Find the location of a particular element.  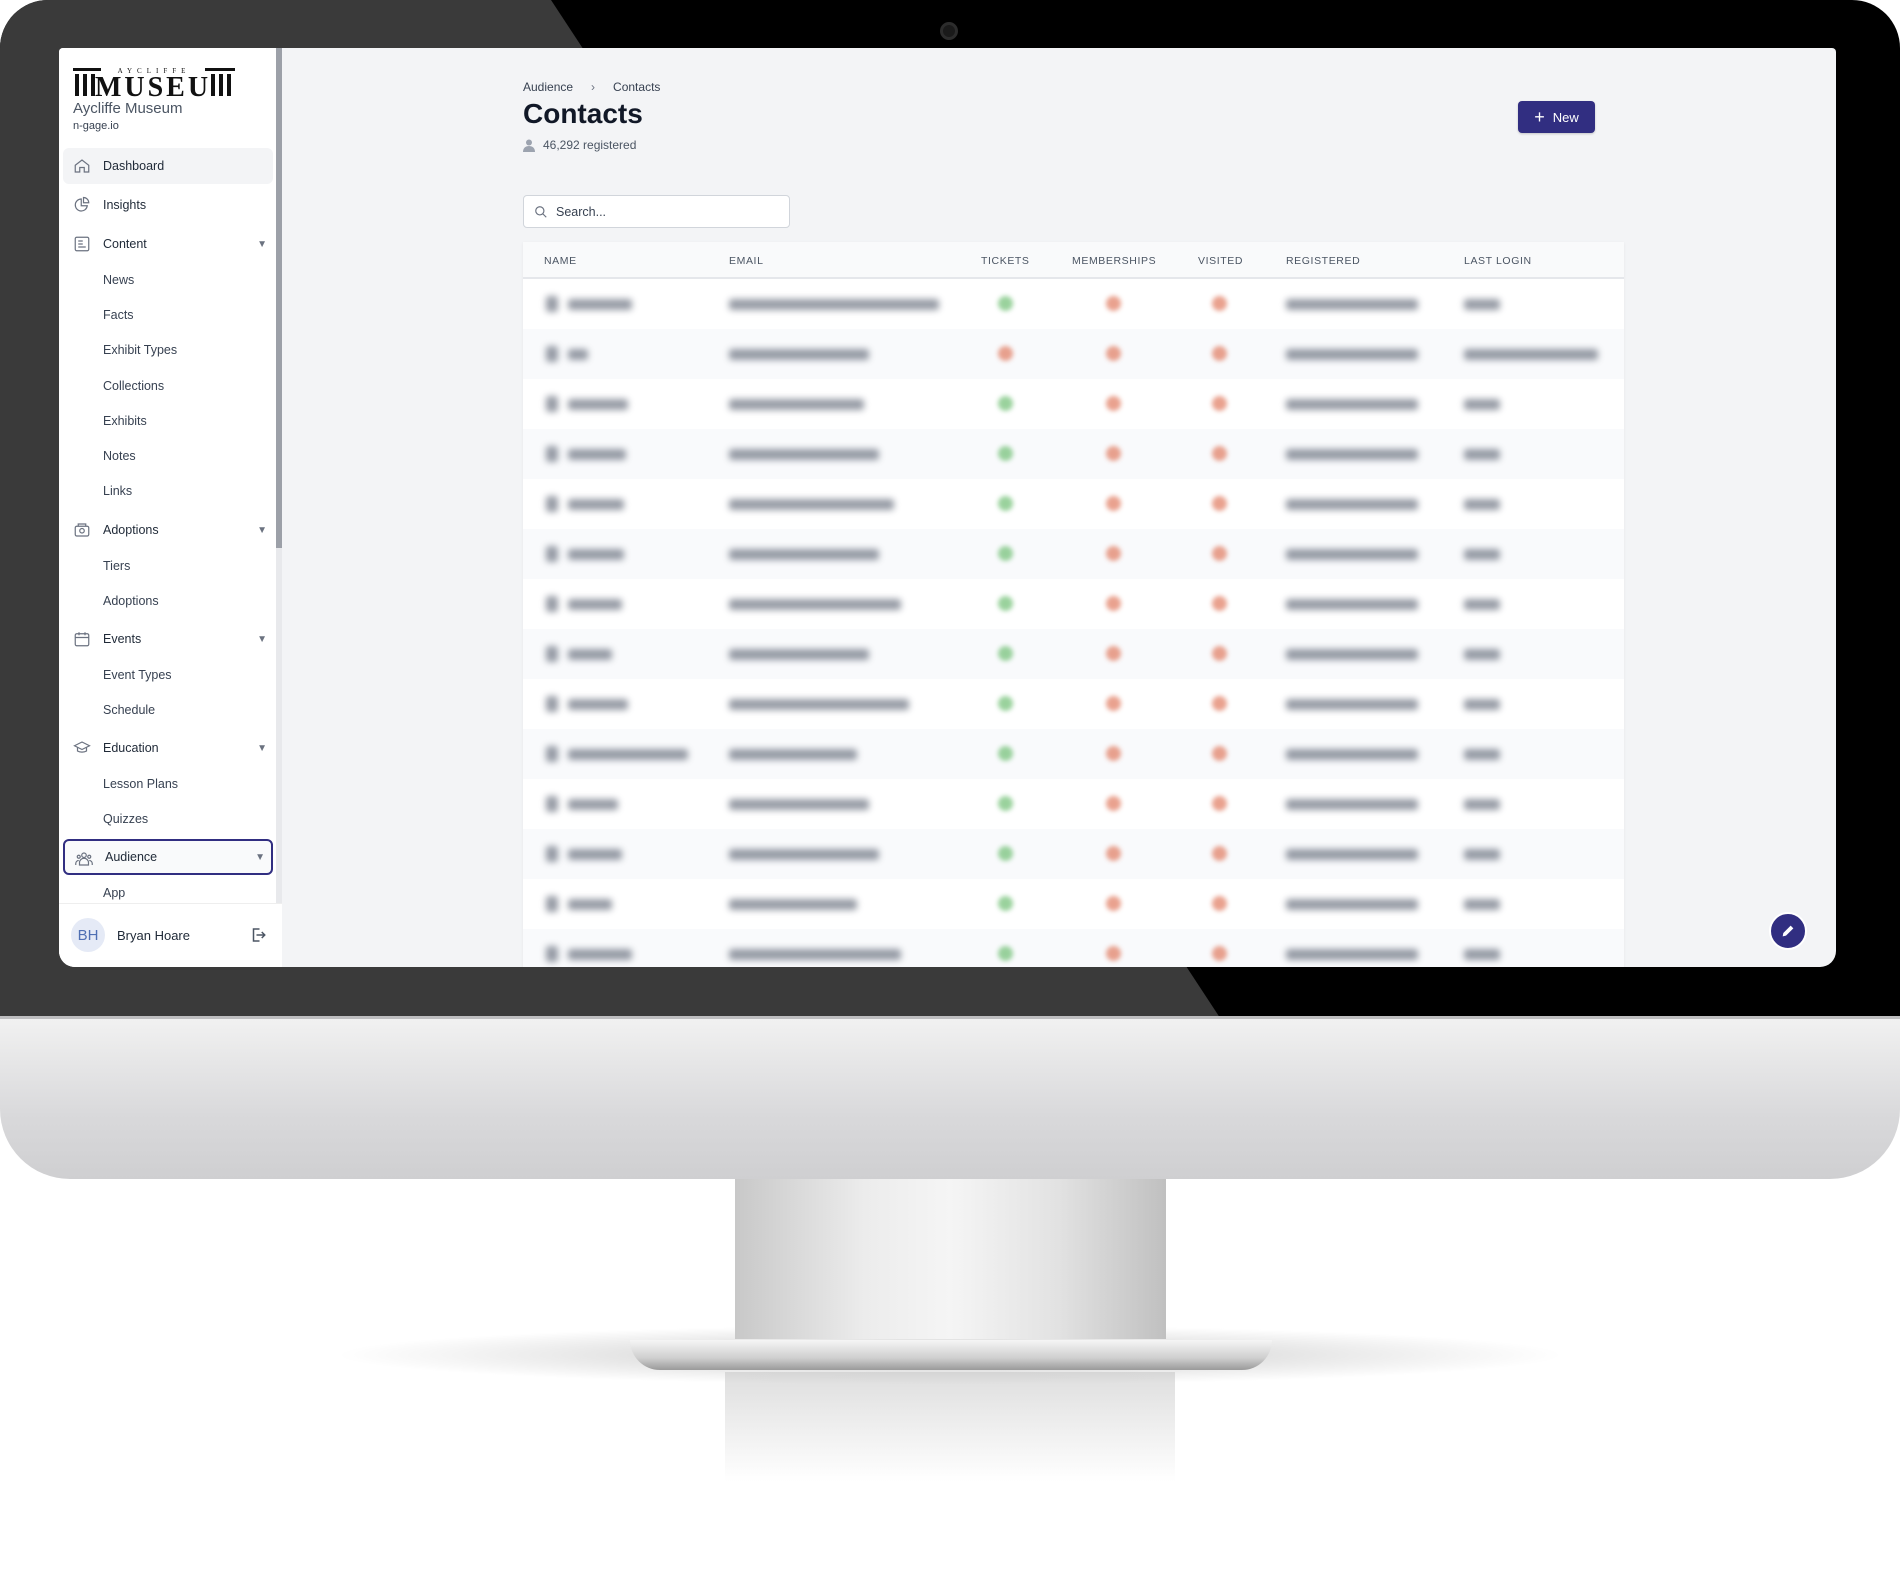

sidebar-subitem-links: Links is located at coordinates (117, 491).